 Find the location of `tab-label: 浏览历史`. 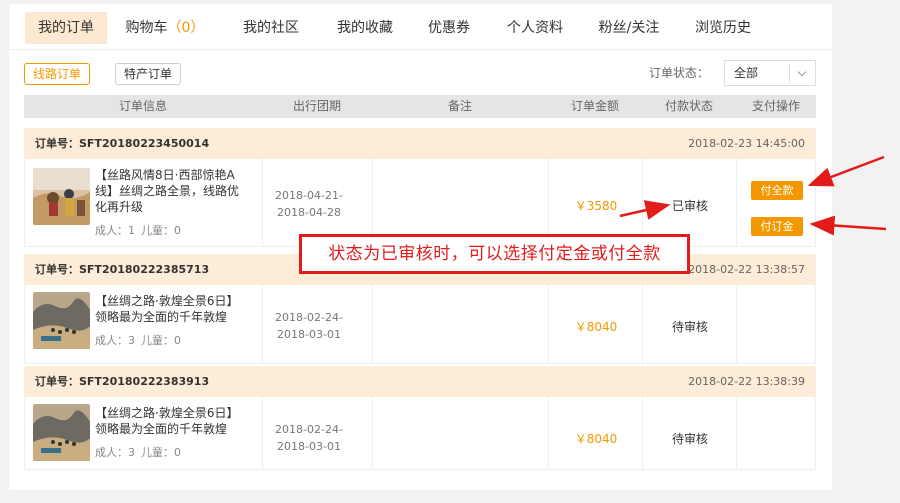

tab-label: 浏览历史 is located at coordinates (723, 28).